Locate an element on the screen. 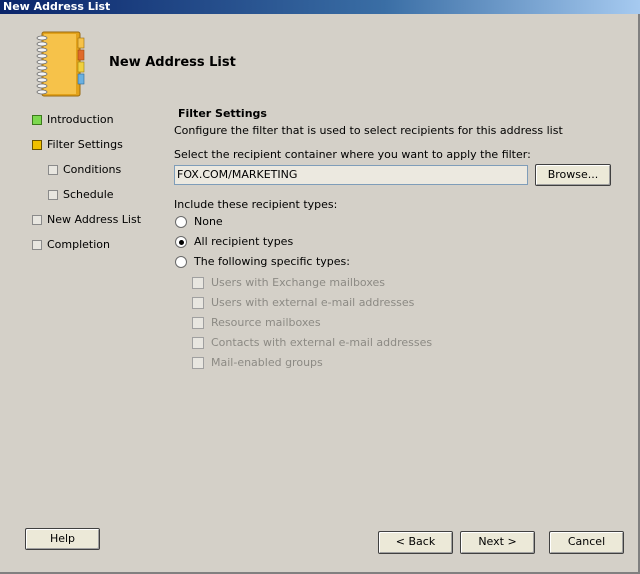  radio-selected-dot is located at coordinates (181, 242).